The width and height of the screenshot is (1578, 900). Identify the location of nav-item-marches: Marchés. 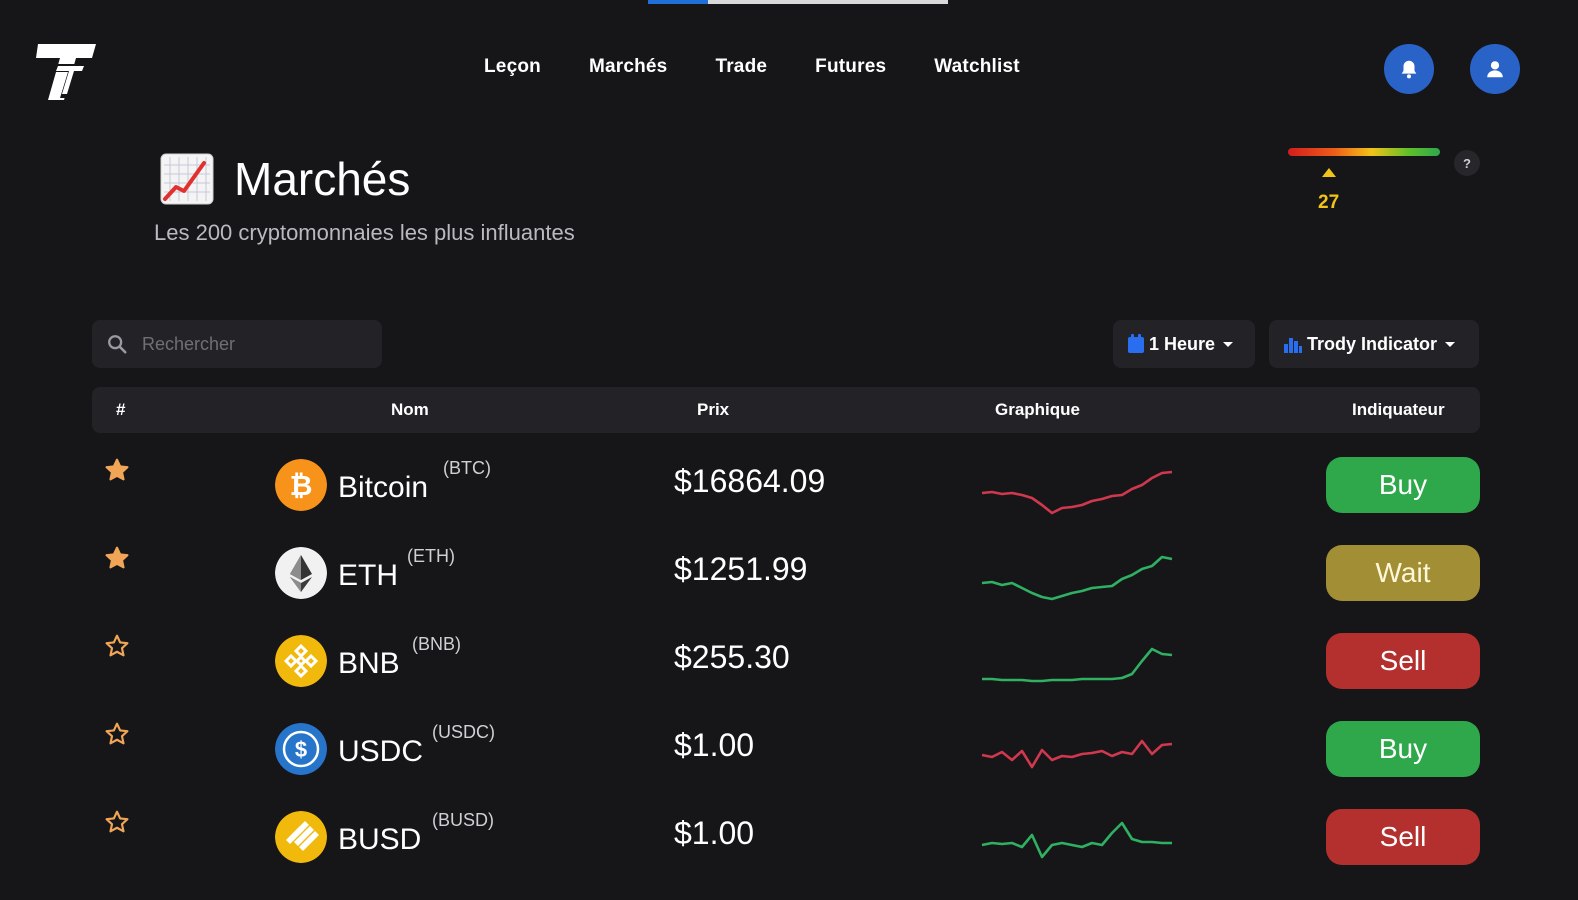
(628, 67).